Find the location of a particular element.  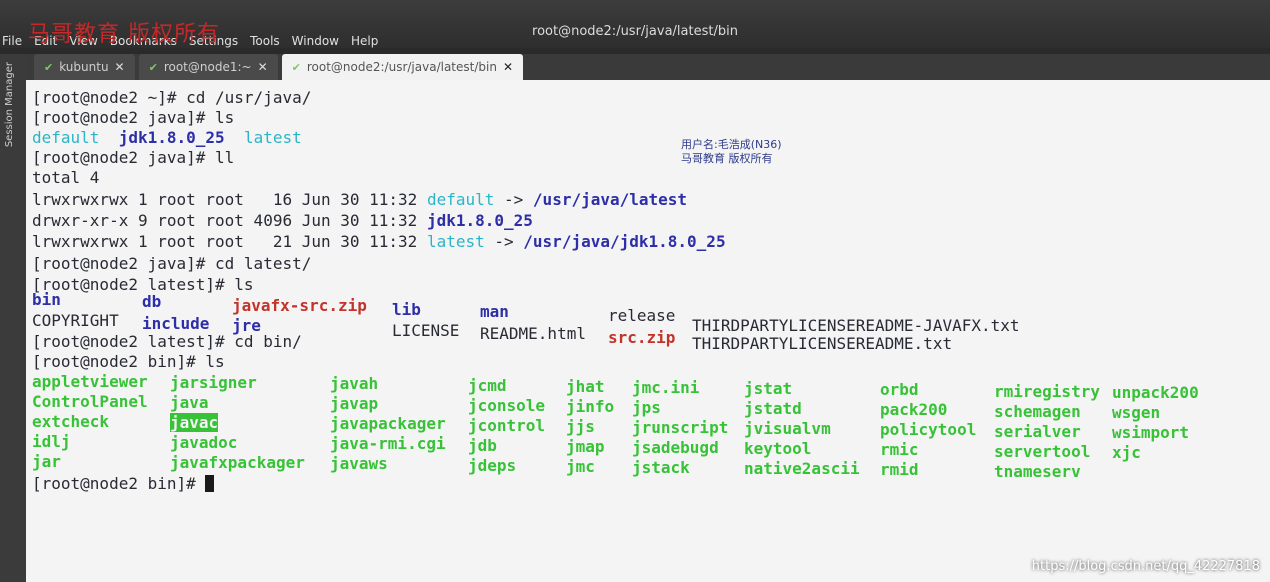

ll-target: /usr/java/latest is located at coordinates (610, 199).